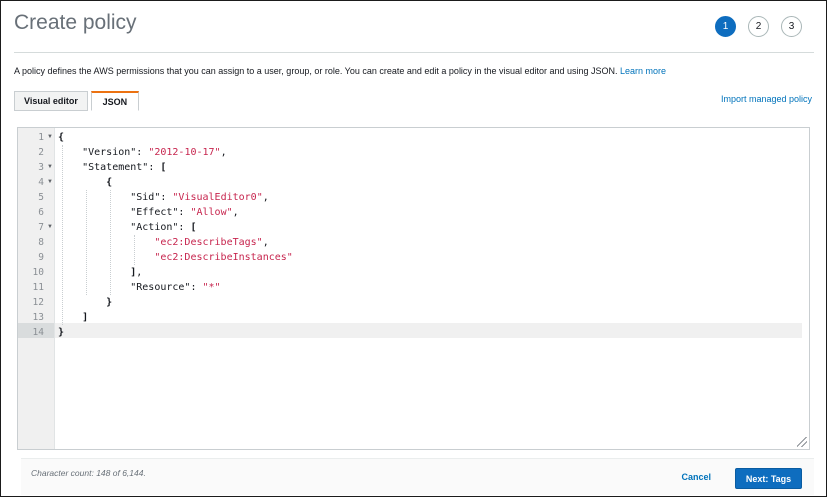 This screenshot has width=827, height=497. I want to click on step-indicator: 1 2 3, so click(758, 26).